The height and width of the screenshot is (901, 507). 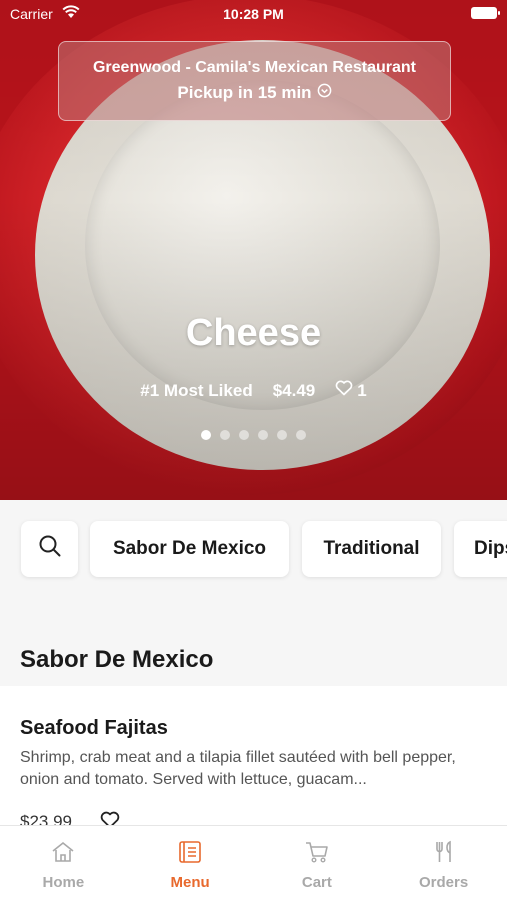 I want to click on tab-home: Home, so click(x=63, y=863).